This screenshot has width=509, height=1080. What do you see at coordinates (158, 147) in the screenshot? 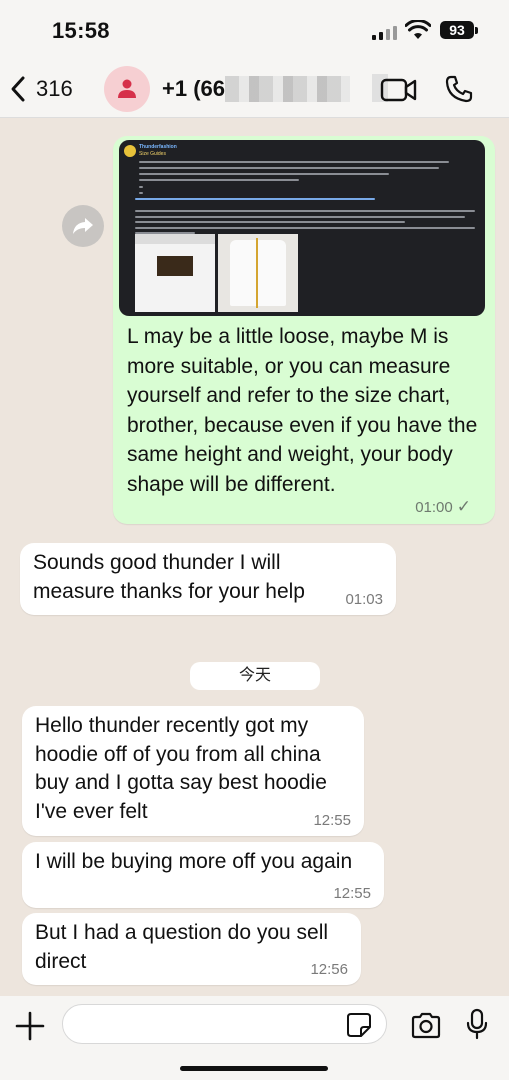
I see `image-author: Thunderfashion` at bounding box center [158, 147].